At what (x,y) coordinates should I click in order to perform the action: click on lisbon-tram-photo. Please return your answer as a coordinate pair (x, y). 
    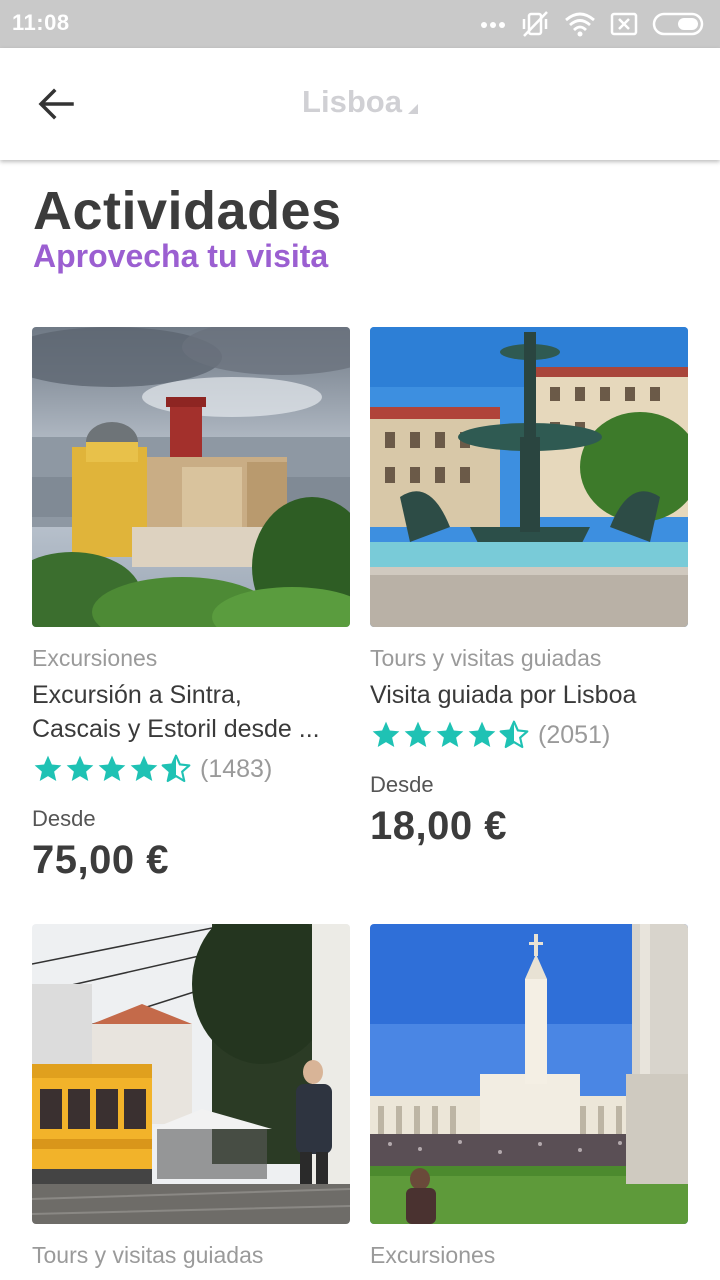
    Looking at the image, I should click on (191, 1074).